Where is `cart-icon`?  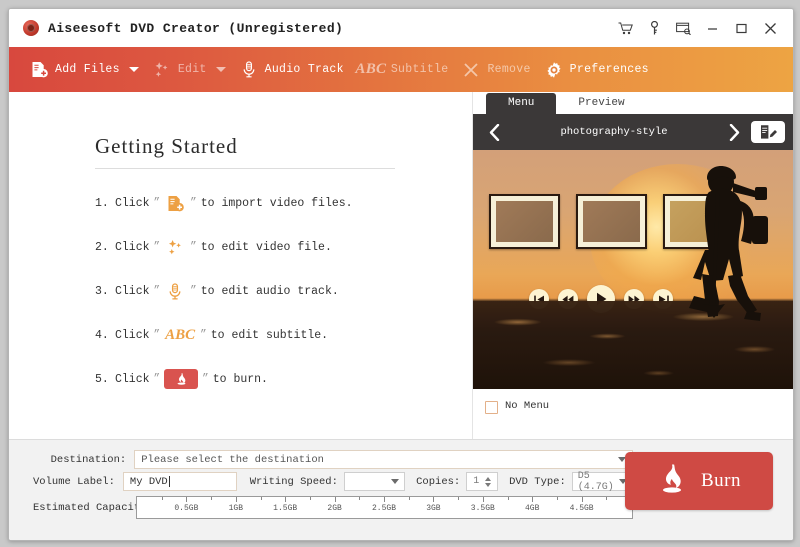
cart-icon is located at coordinates (625, 28).